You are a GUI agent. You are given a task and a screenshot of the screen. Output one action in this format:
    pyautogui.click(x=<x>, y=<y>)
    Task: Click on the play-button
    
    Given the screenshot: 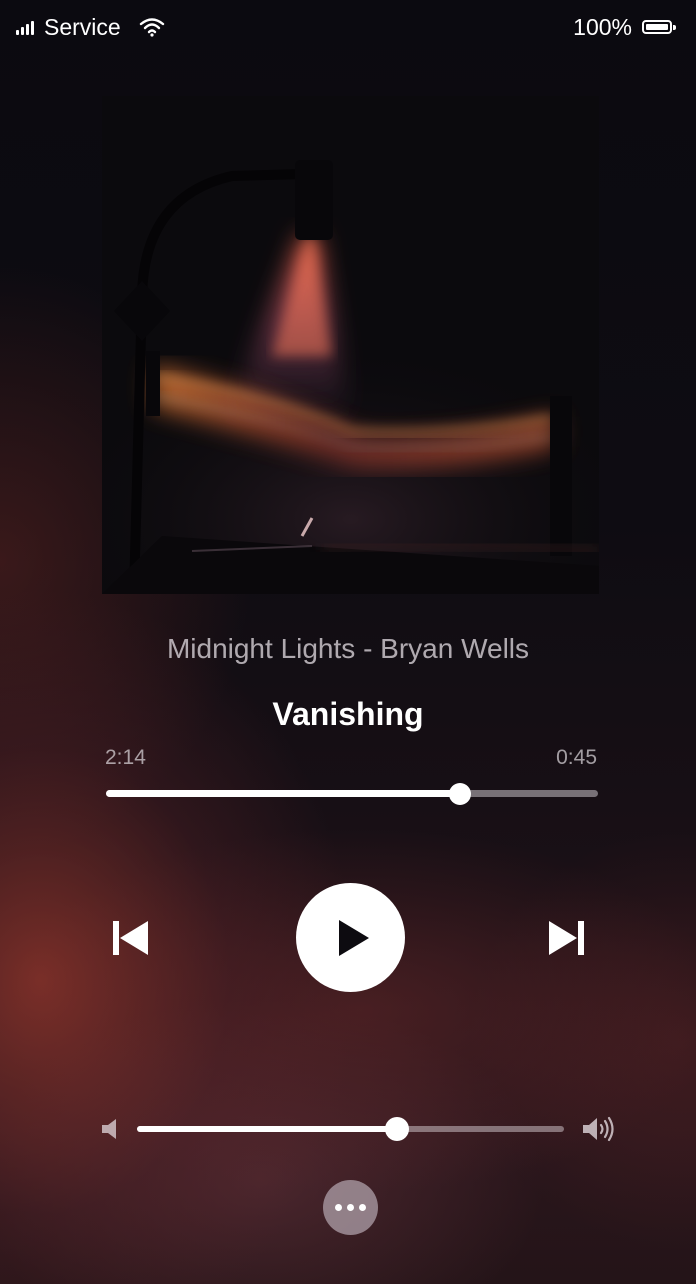 What is the action you would take?
    pyautogui.click(x=350, y=937)
    